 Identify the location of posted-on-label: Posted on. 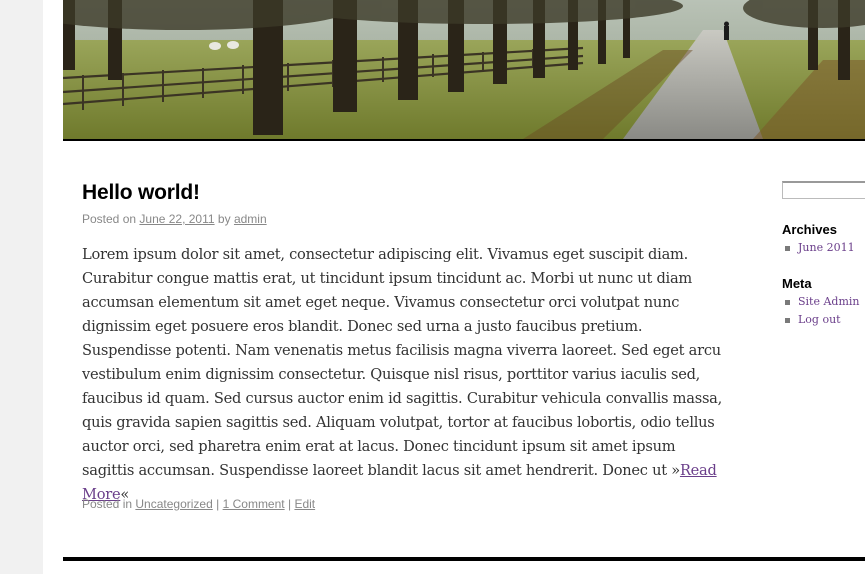
(109, 219).